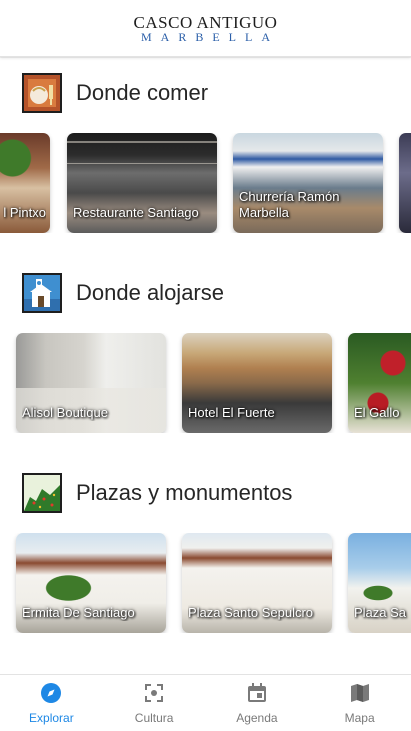 The width and height of the screenshot is (411, 731). I want to click on section-title: Donde alojarse, so click(150, 292).